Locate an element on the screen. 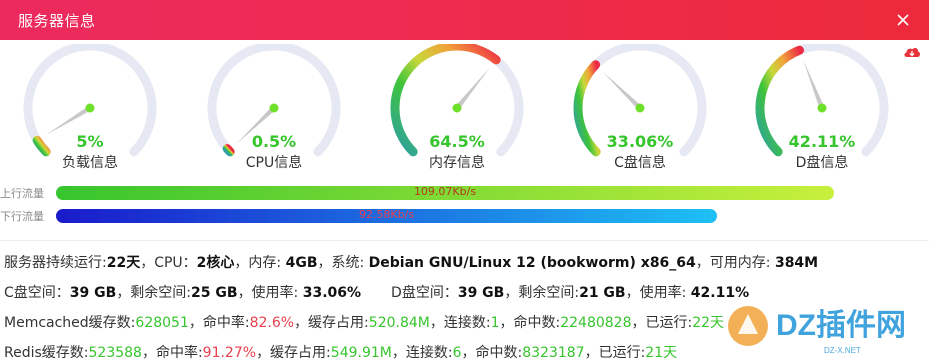 Image resolution: width=929 pixels, height=361 pixels. watermark-subtext: DZ-X.NET is located at coordinates (842, 350).